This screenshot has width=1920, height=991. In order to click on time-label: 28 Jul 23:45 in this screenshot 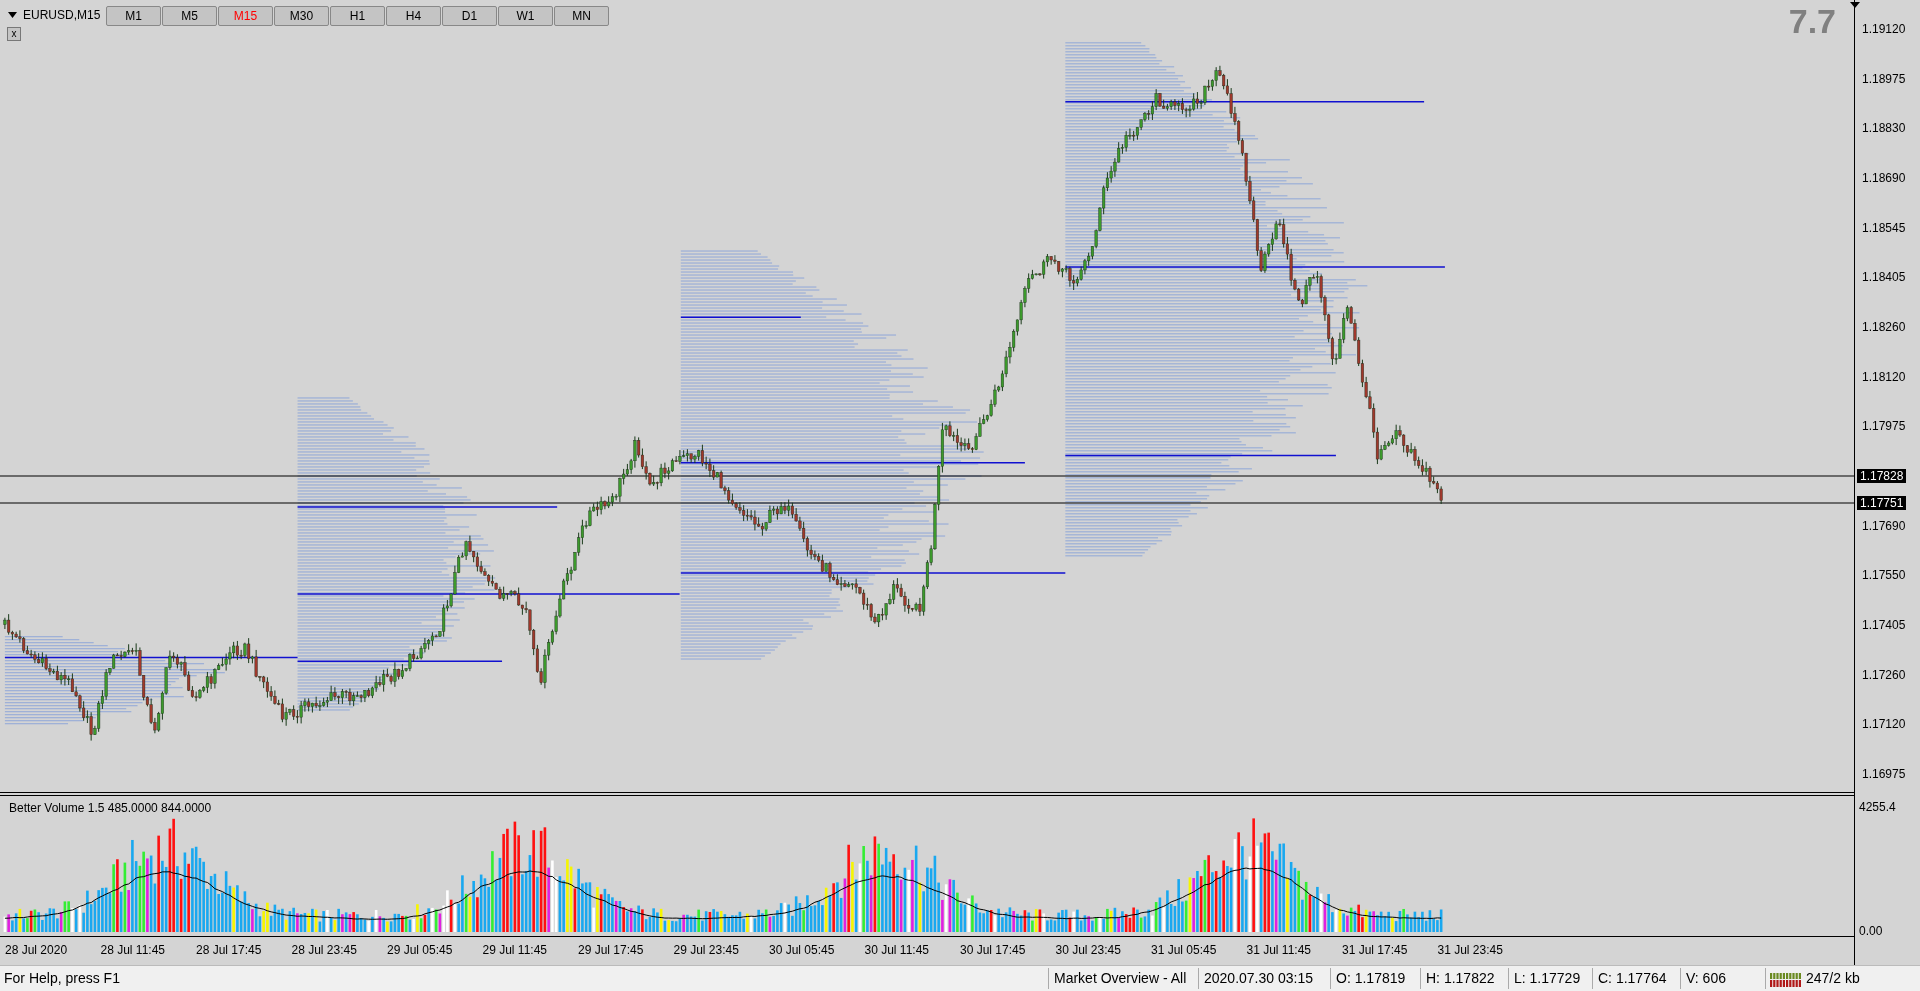, I will do `click(324, 950)`.